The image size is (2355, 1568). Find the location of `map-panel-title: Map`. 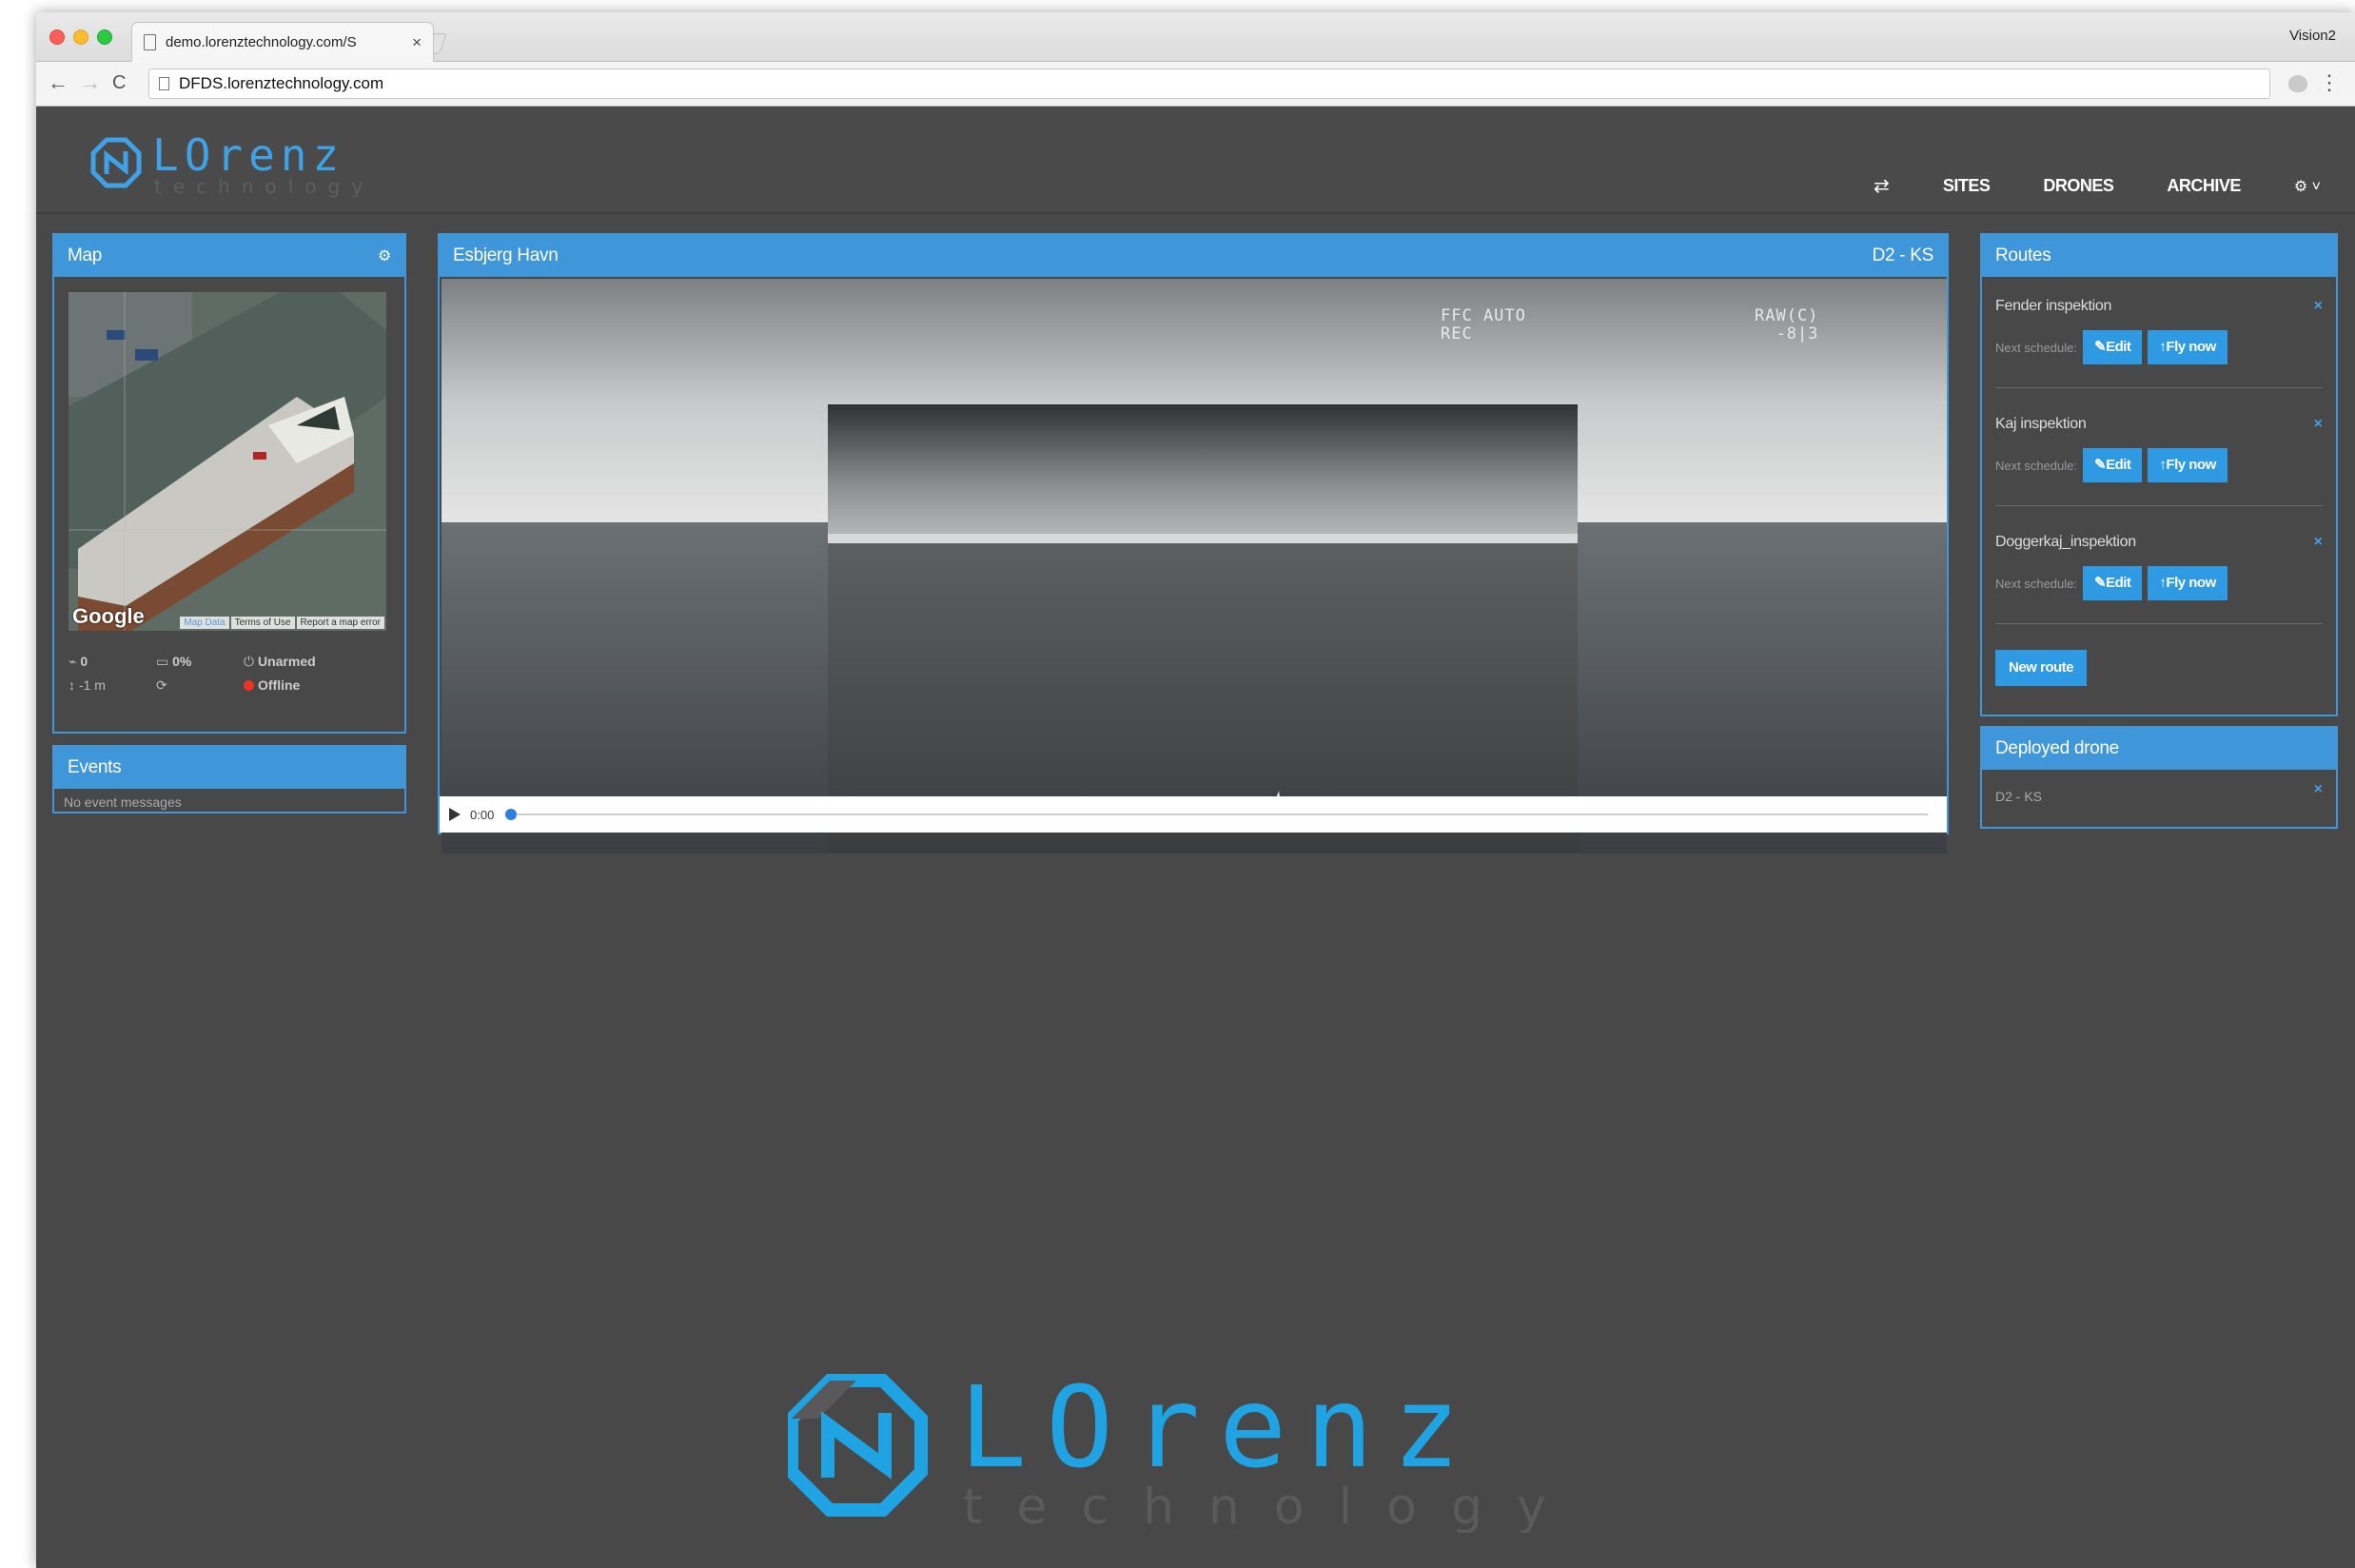

map-panel-title: Map is located at coordinates (85, 255).